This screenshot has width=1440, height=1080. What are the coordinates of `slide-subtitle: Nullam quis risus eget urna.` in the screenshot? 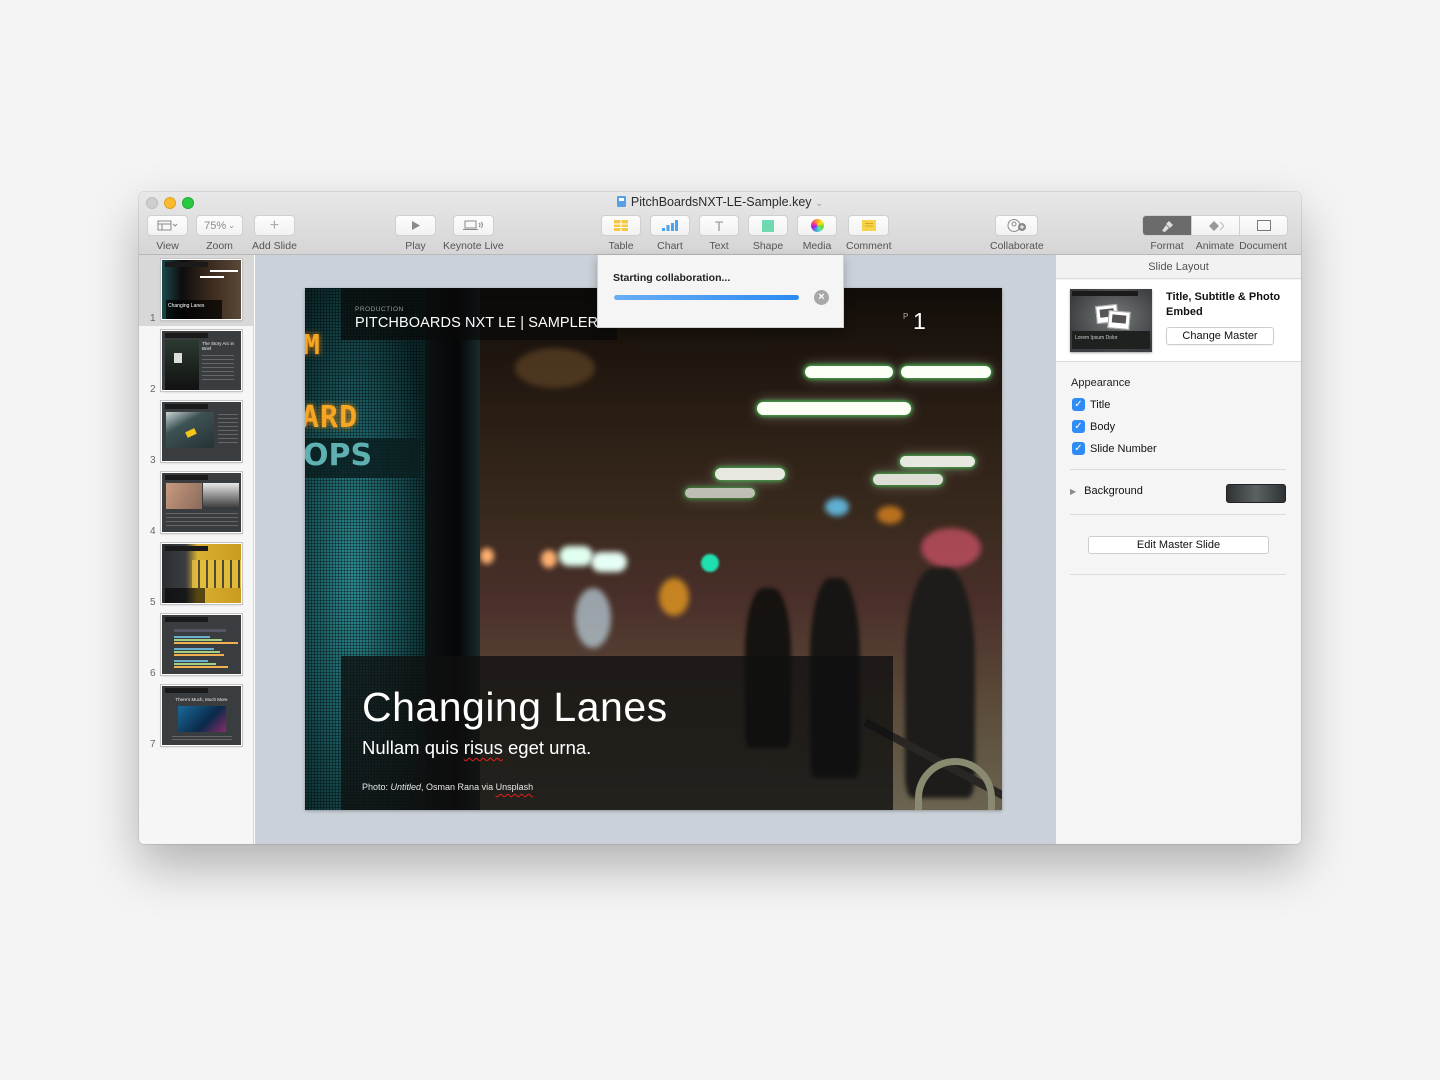 It's located at (476, 748).